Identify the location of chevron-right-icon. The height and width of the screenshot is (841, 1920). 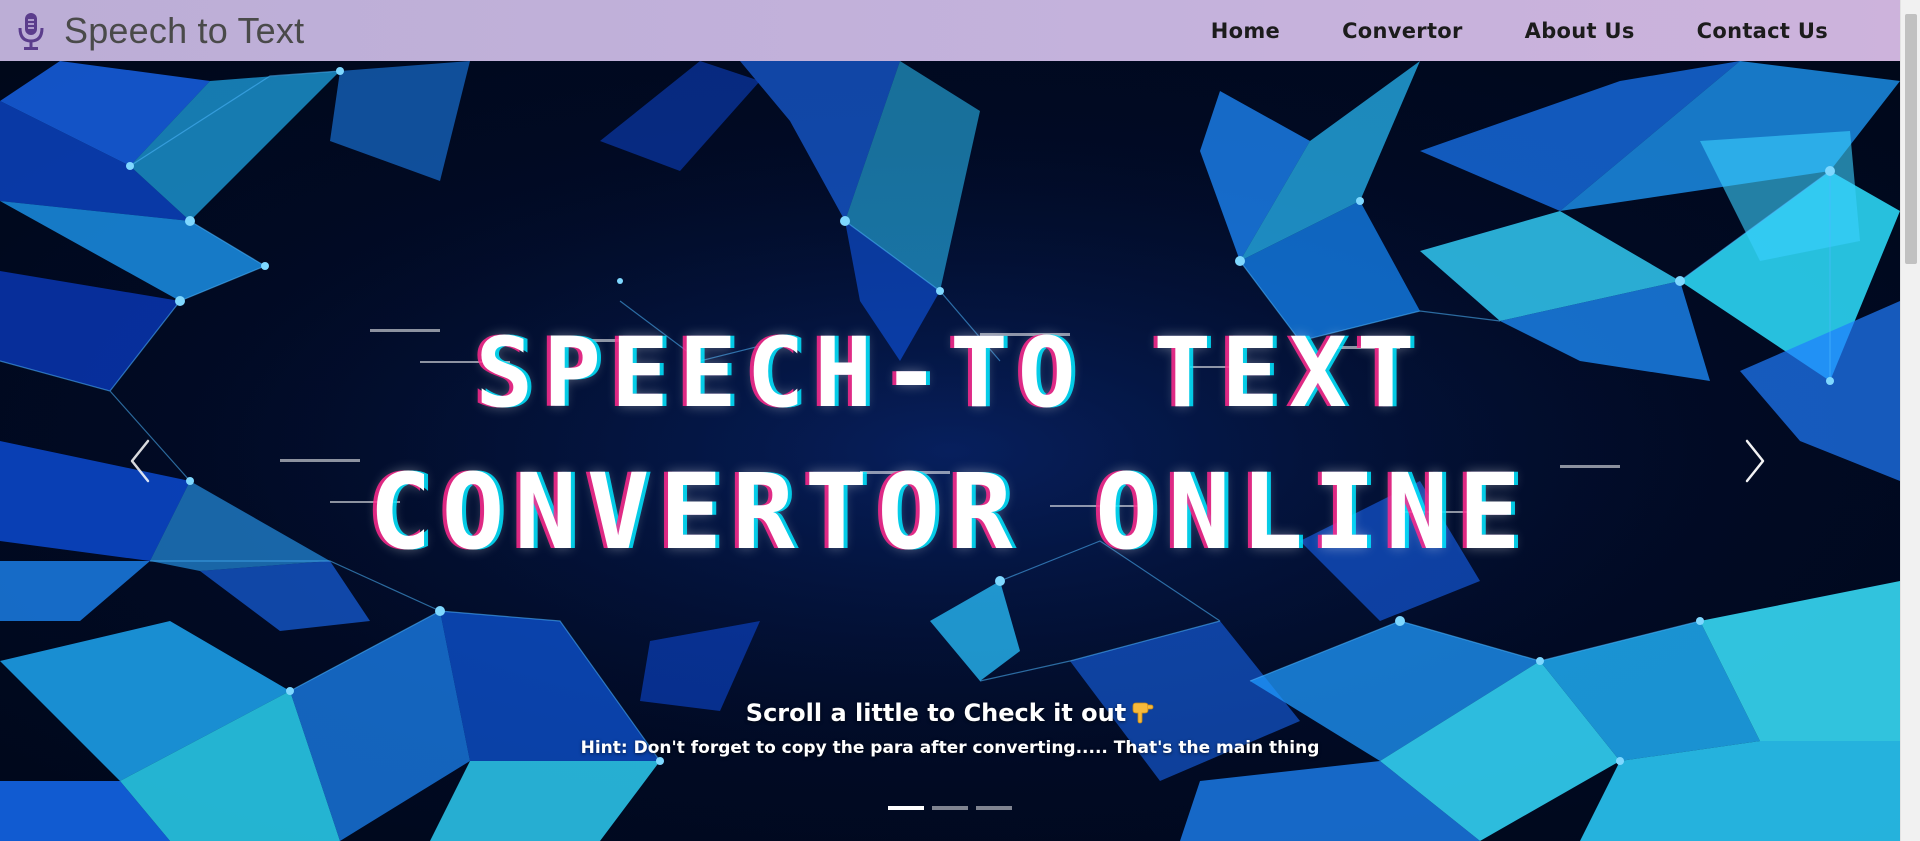
(1755, 472).